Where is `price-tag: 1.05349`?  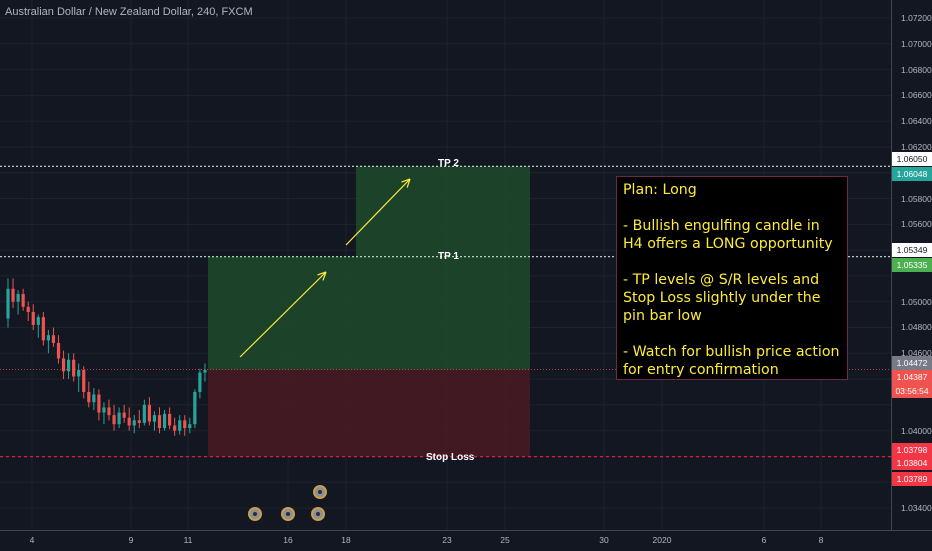 price-tag: 1.05349 is located at coordinates (912, 249).